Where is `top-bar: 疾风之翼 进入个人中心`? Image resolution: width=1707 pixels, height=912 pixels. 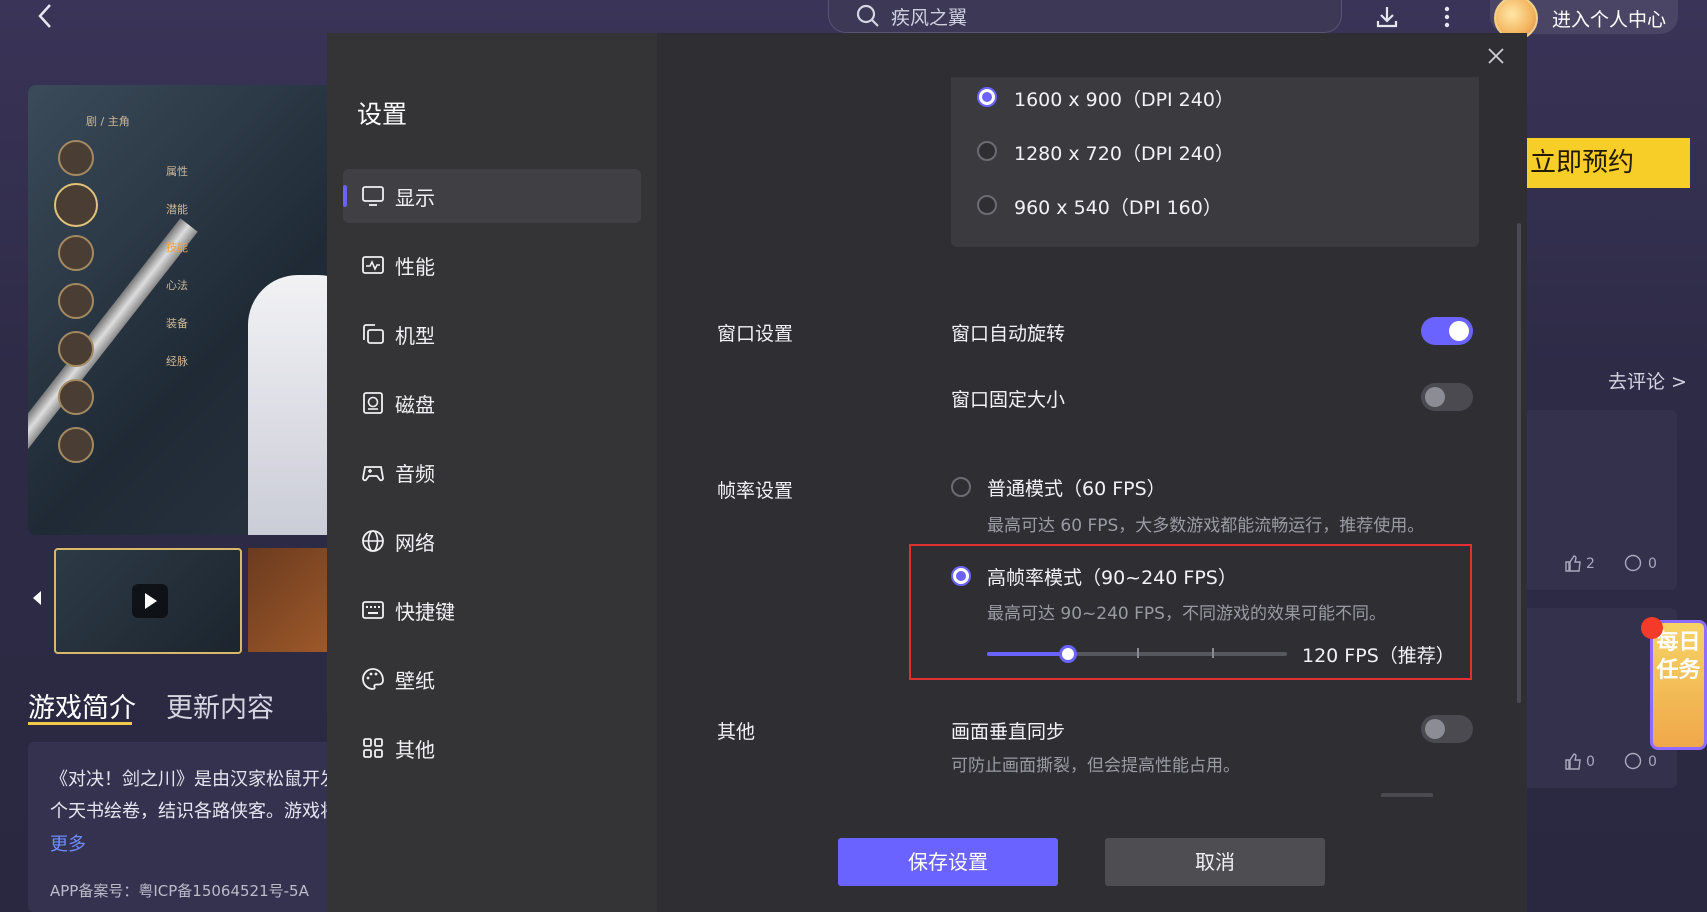
top-bar: 疾风之翼 进入个人中心 is located at coordinates (853, 20).